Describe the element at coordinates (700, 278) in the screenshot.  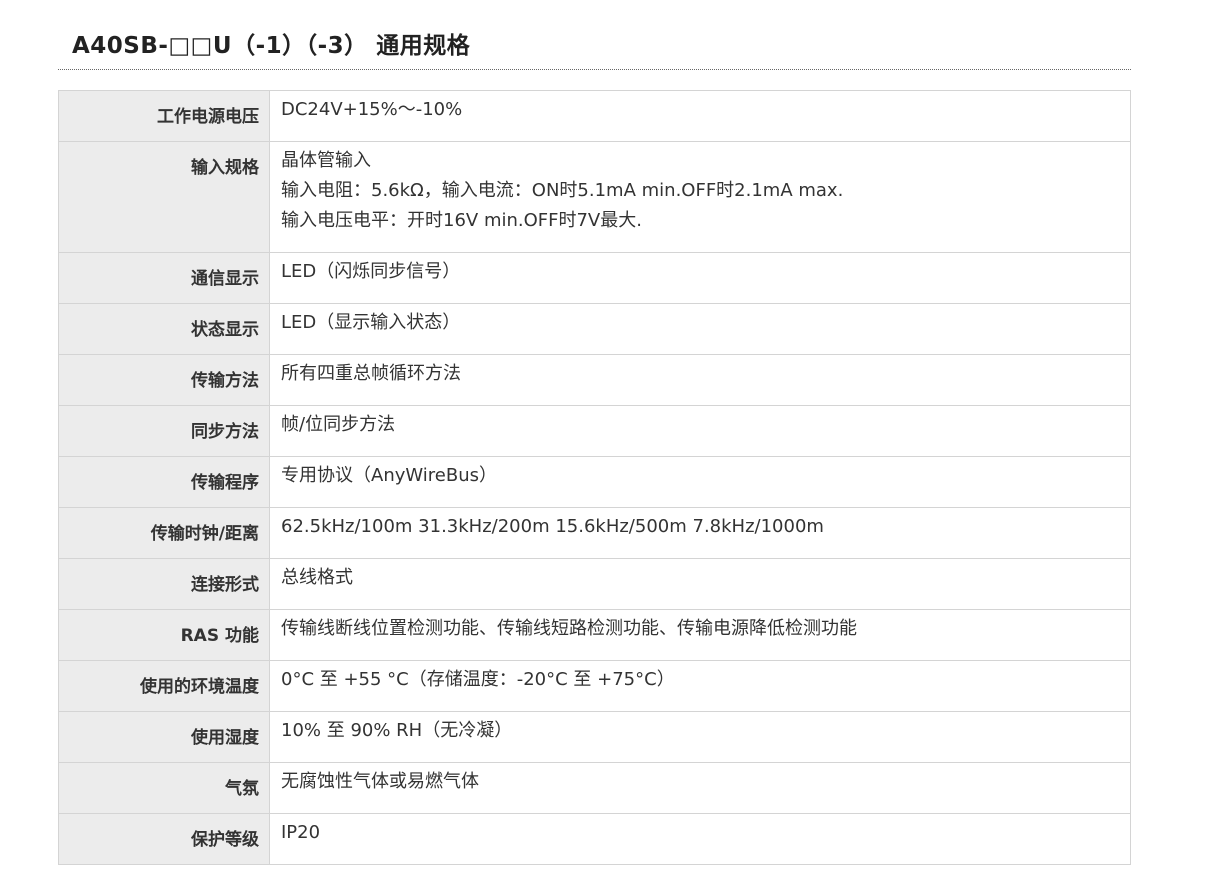
I see `spec-value-comm-display: LED（闪烁同步信号）` at that location.